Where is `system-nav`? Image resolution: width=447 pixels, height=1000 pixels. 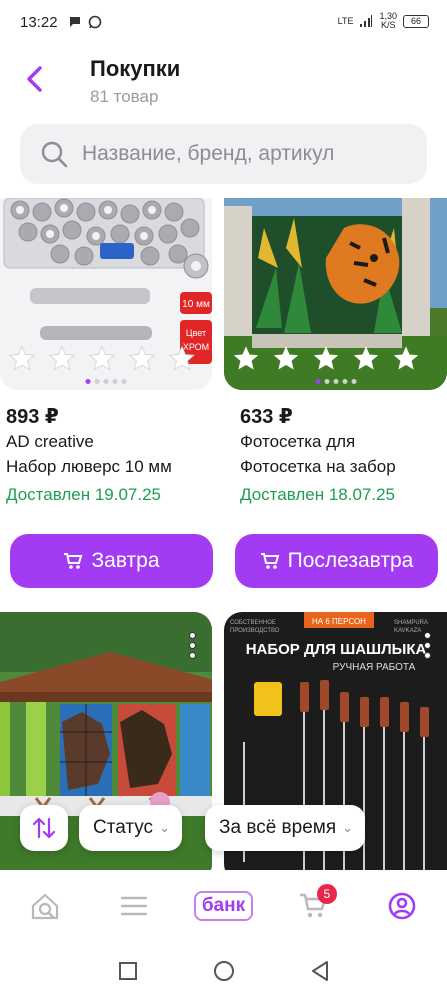 system-nav is located at coordinates (223, 971).